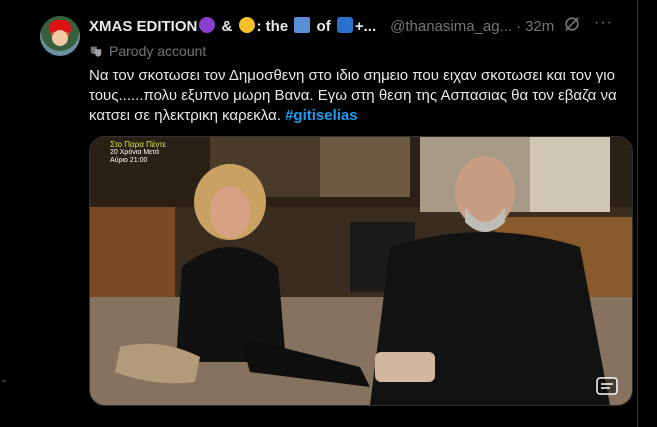 The image size is (657, 427). What do you see at coordinates (607, 386) in the screenshot?
I see `captions-icon` at bounding box center [607, 386].